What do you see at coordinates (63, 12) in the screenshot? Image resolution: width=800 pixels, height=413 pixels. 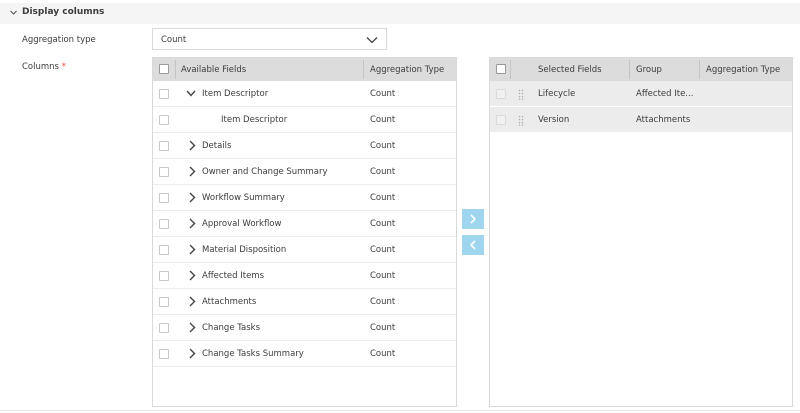 I see `section-title: Display columns` at bounding box center [63, 12].